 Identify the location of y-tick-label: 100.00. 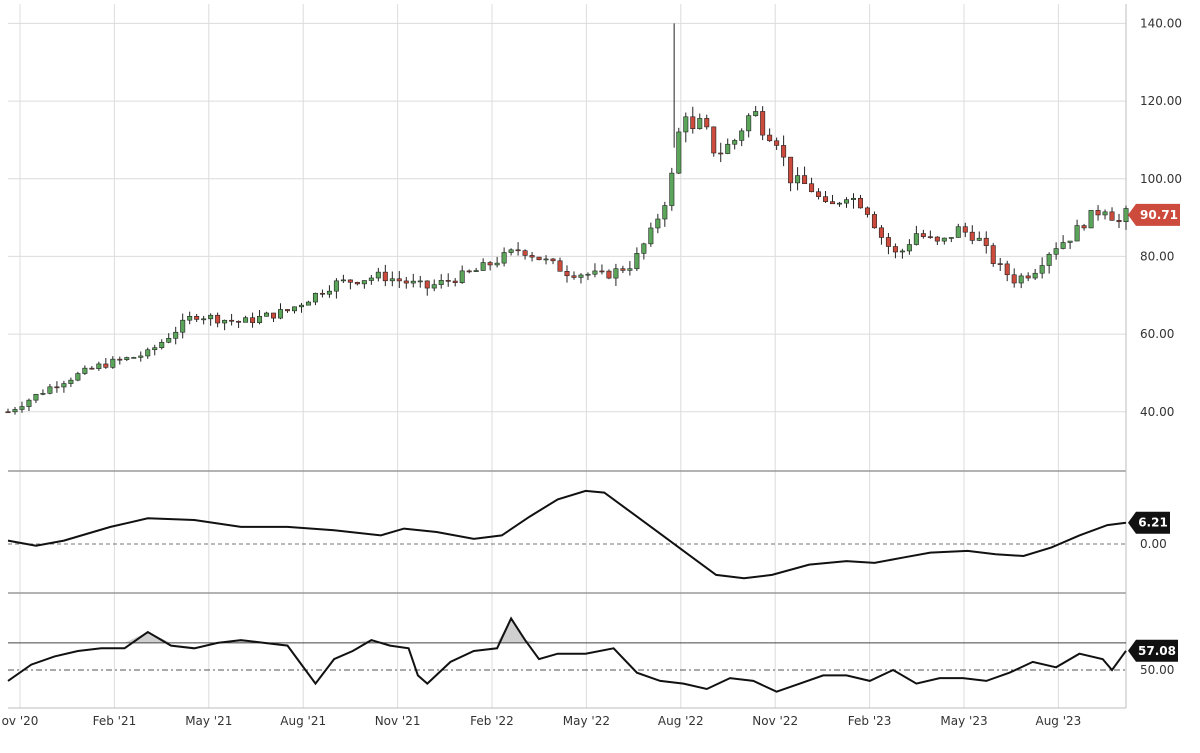
(1161, 179).